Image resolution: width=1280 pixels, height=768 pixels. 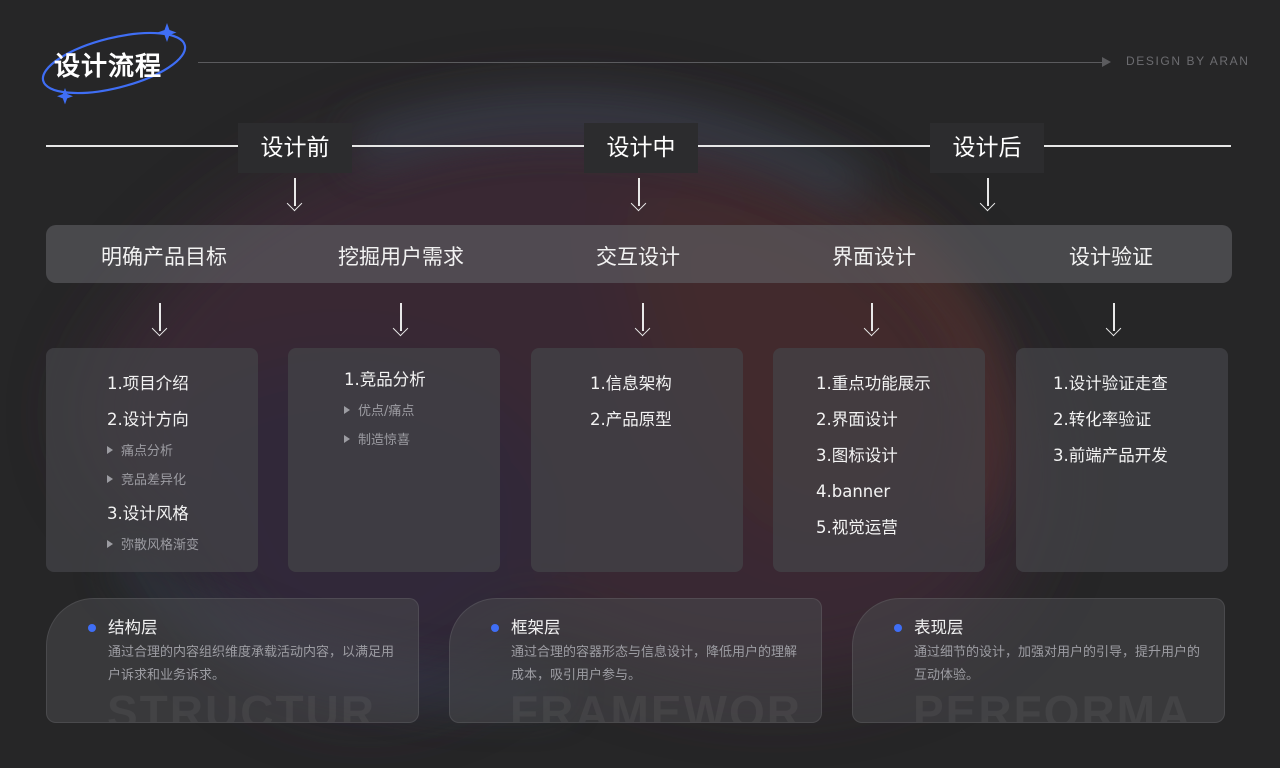 What do you see at coordinates (1102, 419) in the screenshot?
I see `card-item: 2.转化率验证` at bounding box center [1102, 419].